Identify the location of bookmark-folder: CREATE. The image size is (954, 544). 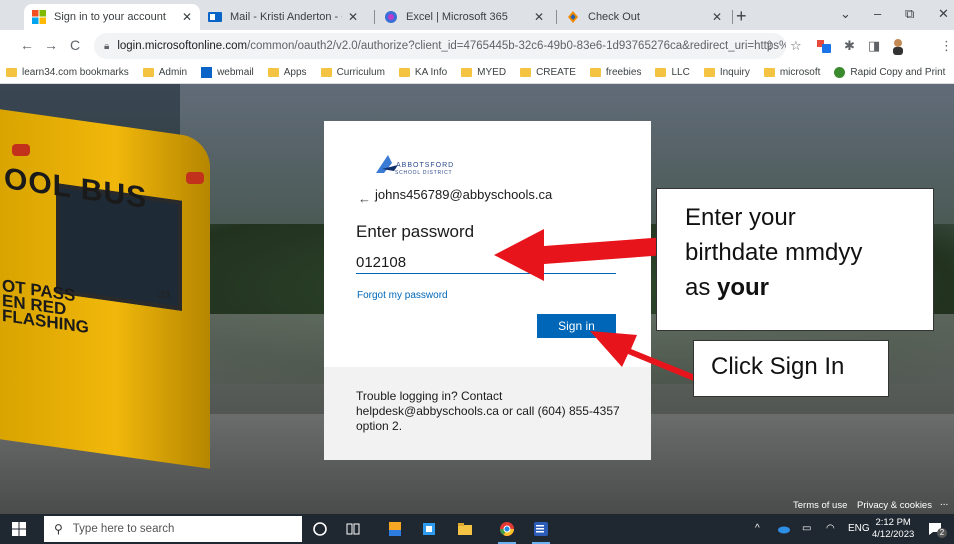
(548, 72).